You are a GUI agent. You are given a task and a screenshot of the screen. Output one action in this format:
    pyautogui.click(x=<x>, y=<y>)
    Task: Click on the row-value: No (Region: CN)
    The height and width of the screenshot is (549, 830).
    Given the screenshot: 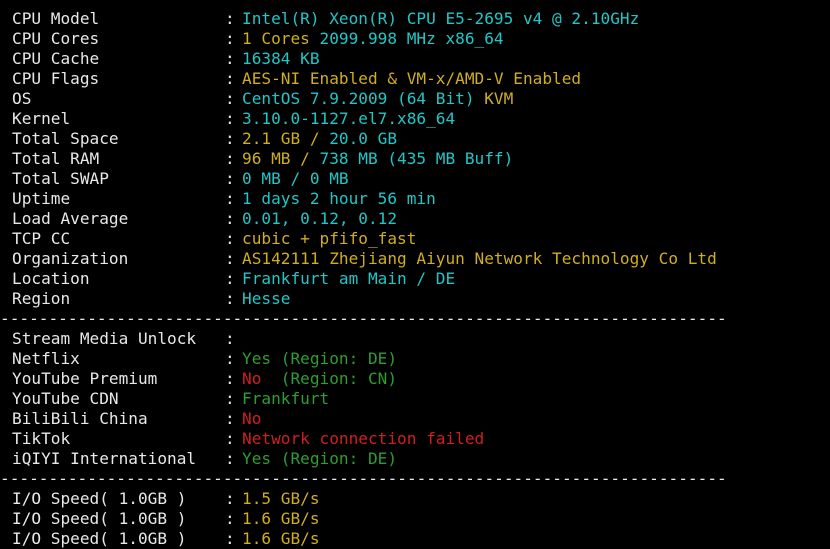 What is the action you would take?
    pyautogui.click(x=319, y=379)
    